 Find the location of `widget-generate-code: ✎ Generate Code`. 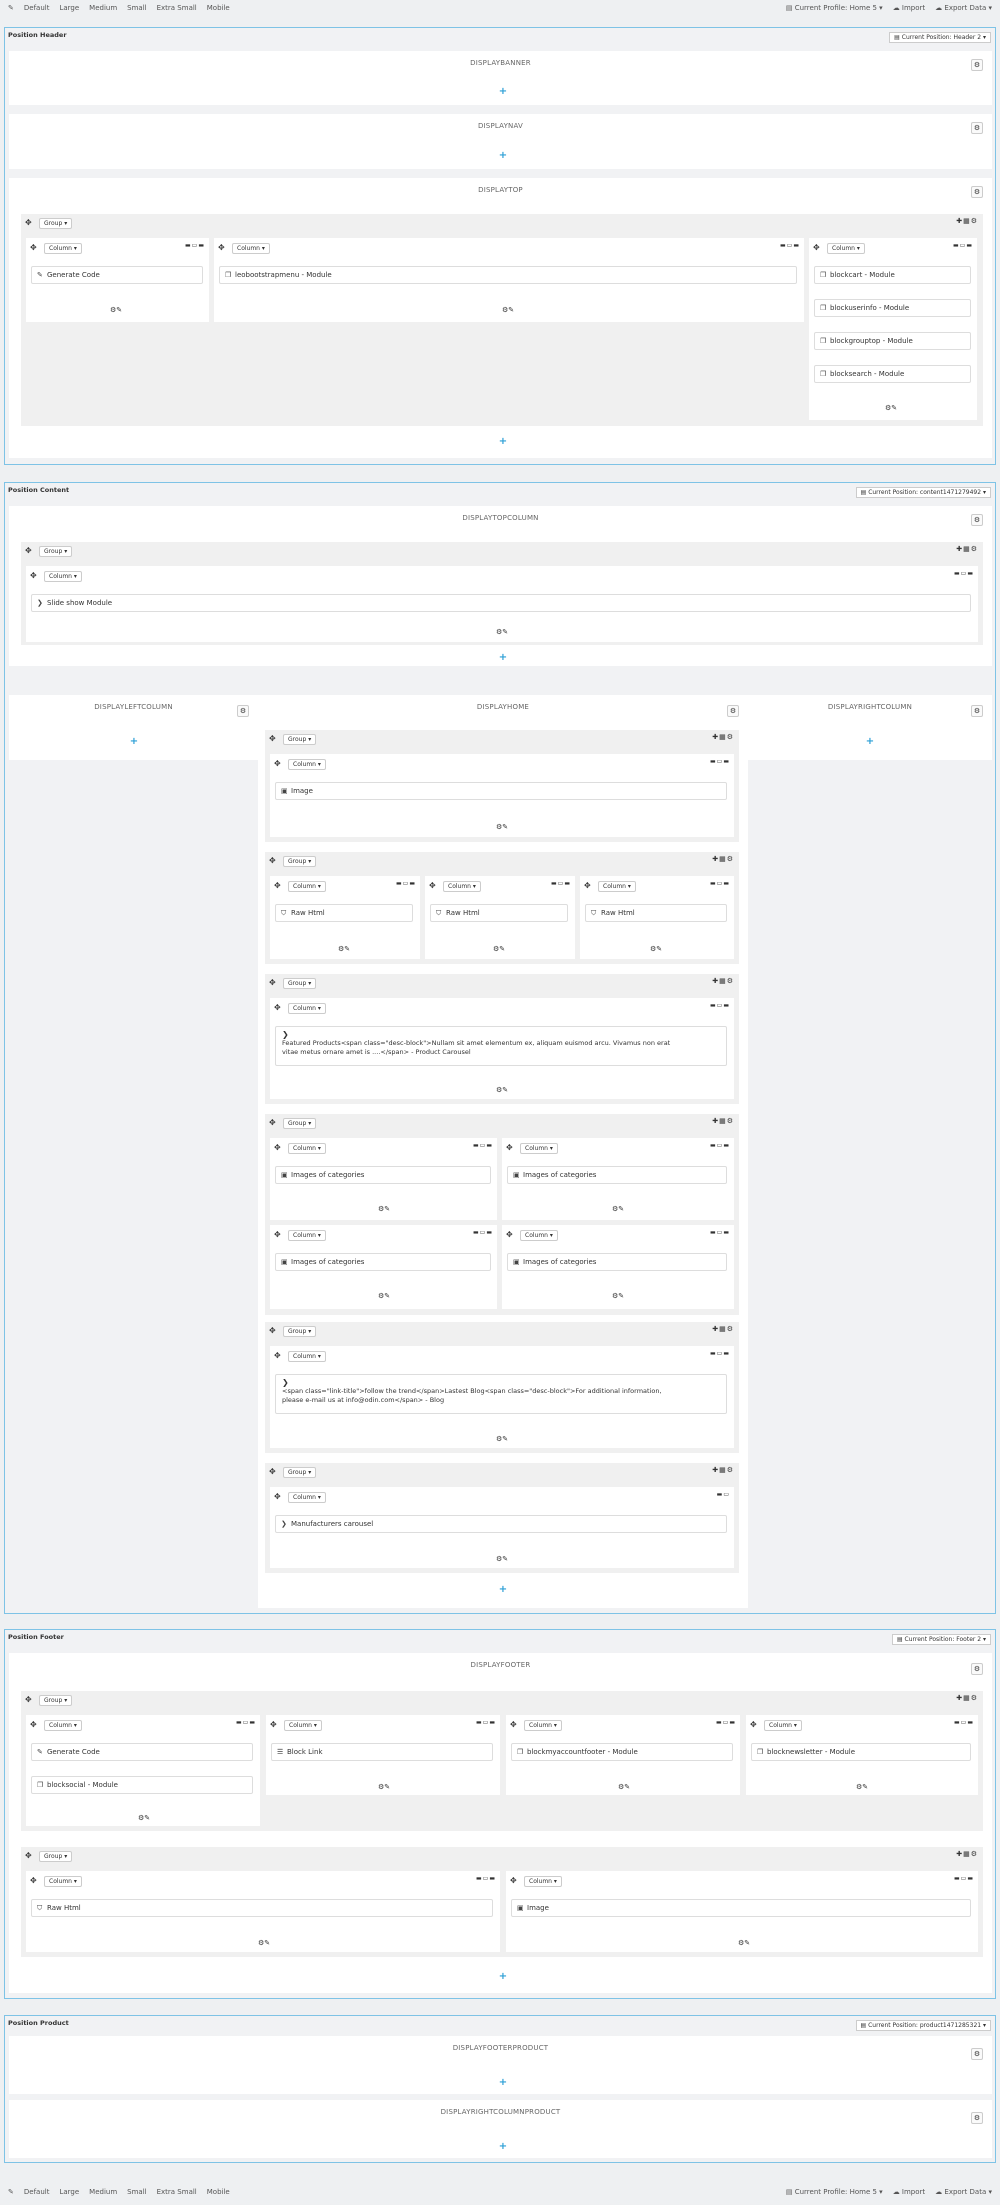

widget-generate-code: ✎ Generate Code is located at coordinates (142, 1752).